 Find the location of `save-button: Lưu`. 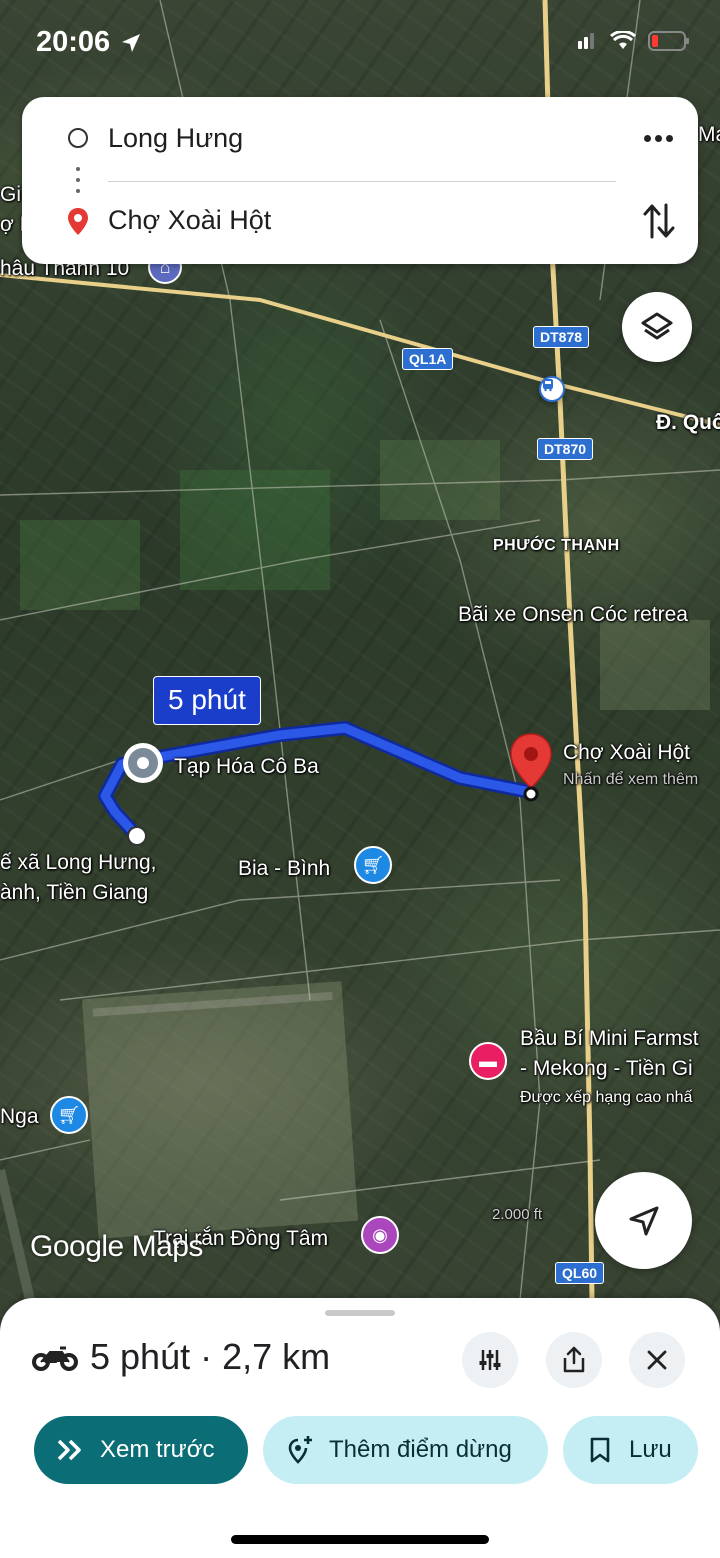

save-button: Lưu is located at coordinates (630, 1450).